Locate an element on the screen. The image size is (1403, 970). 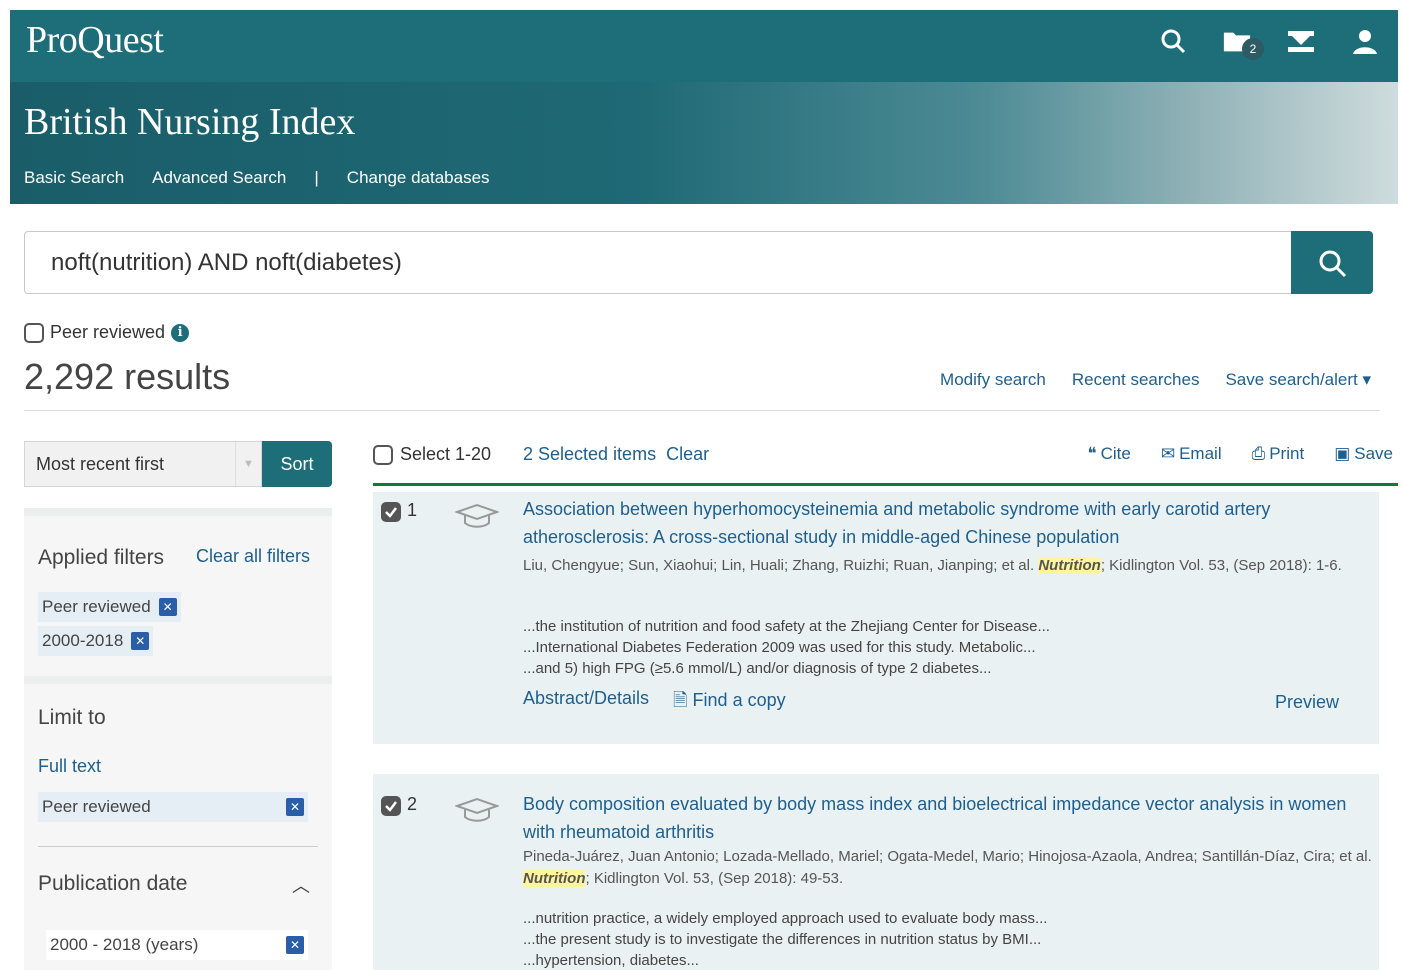
peer-reviewed-checkbox is located at coordinates (34, 332).